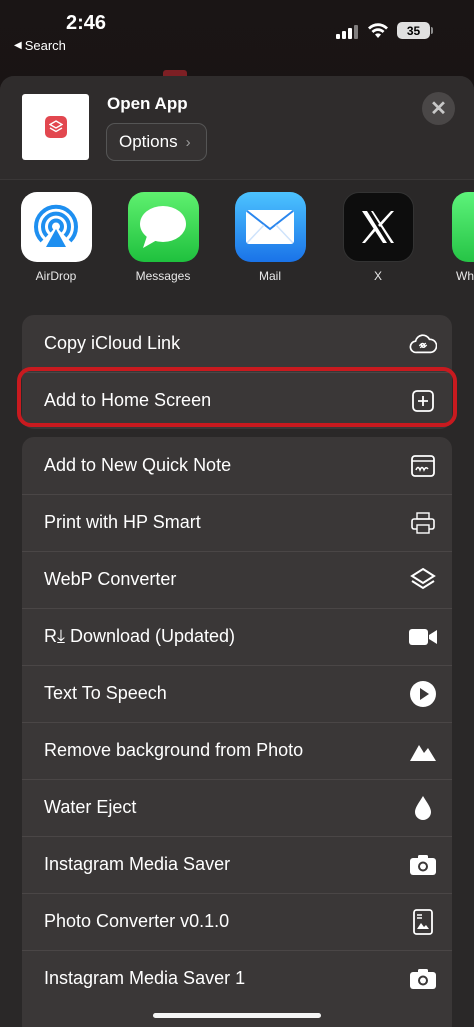 Image resolution: width=474 pixels, height=1027 pixels. Describe the element at coordinates (90, 807) in the screenshot. I see `action-label: Water Eject` at that location.